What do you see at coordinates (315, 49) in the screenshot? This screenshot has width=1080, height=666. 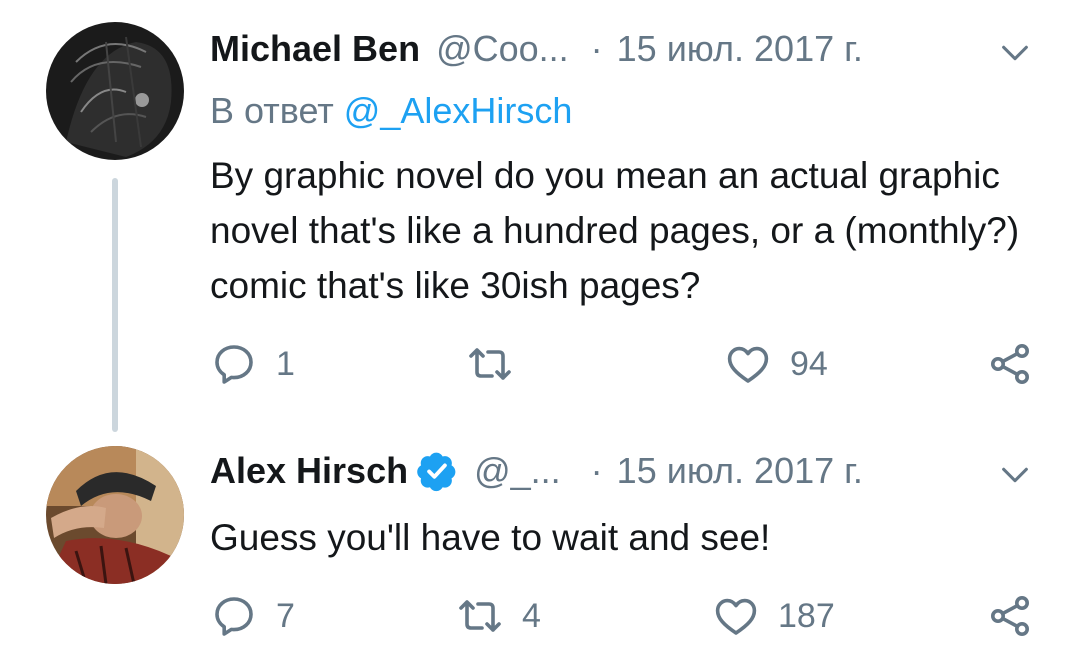 I see `author-name: Michael Ben` at bounding box center [315, 49].